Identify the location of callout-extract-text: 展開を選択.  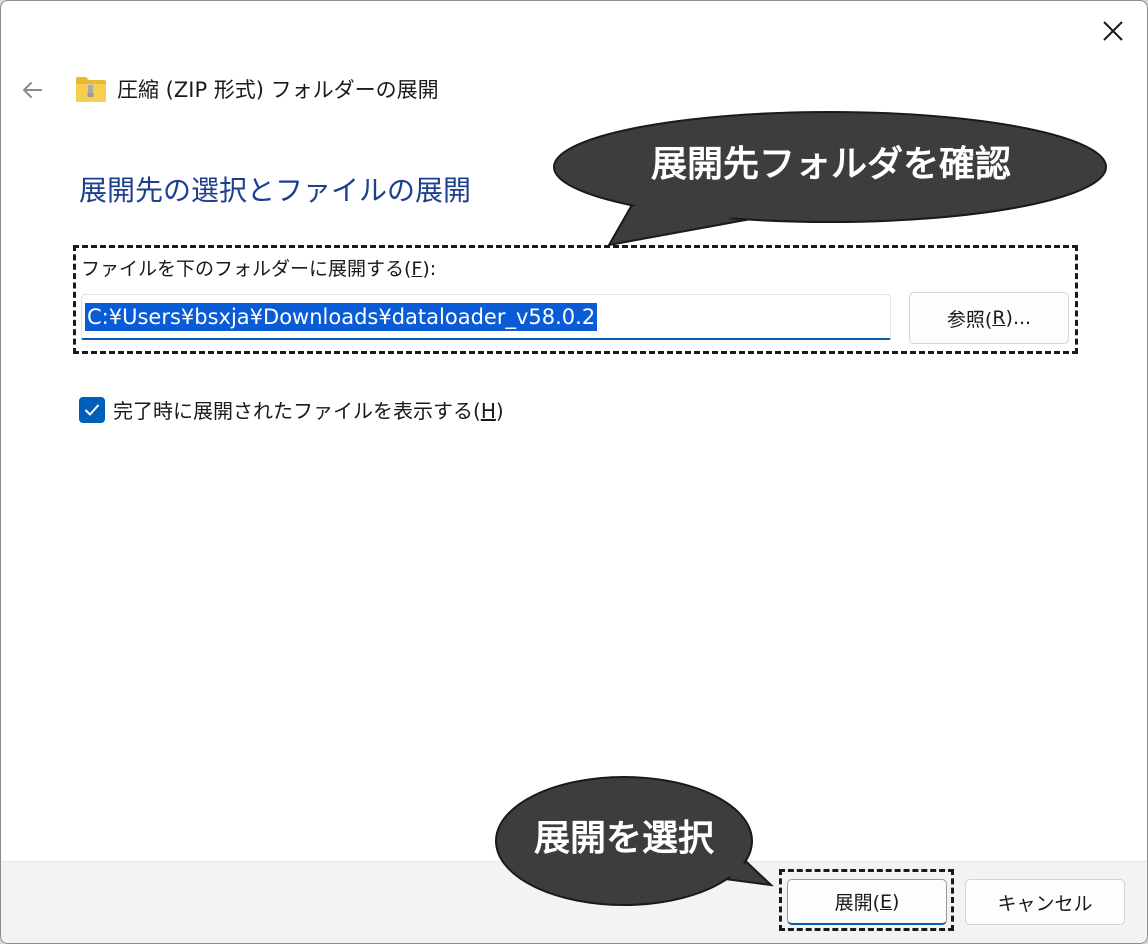
(623, 838).